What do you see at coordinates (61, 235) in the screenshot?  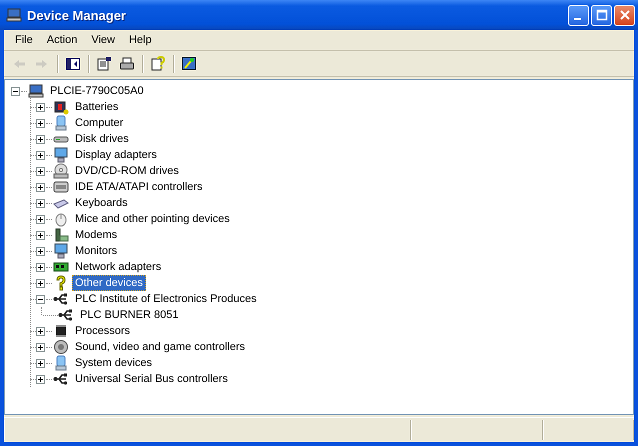 I see `modem-icon` at bounding box center [61, 235].